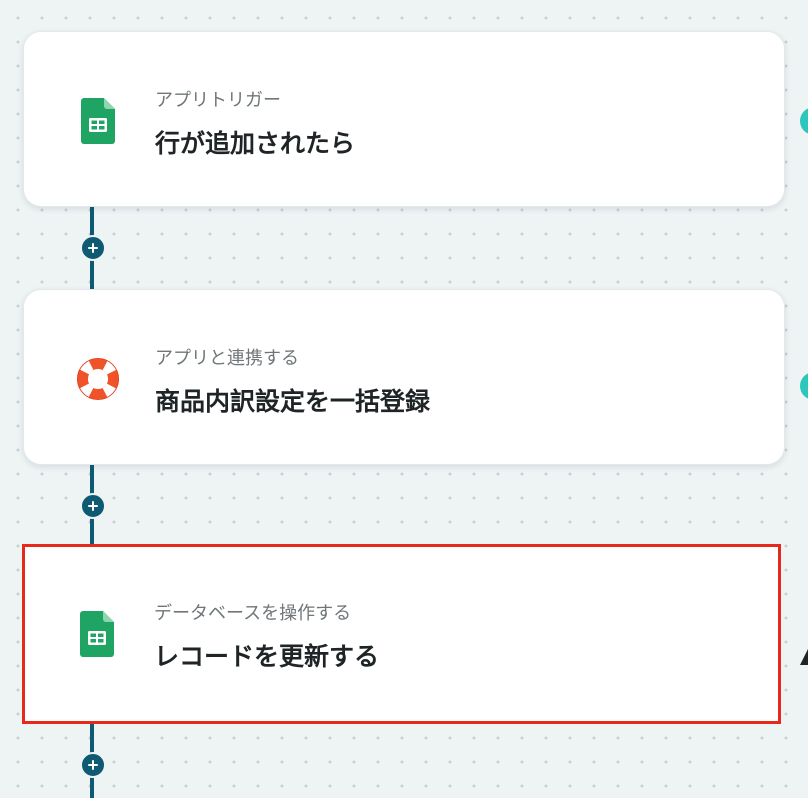 This screenshot has width=808, height=798. Describe the element at coordinates (267, 656) in the screenshot. I see `step-title: レコードを更新する` at that location.